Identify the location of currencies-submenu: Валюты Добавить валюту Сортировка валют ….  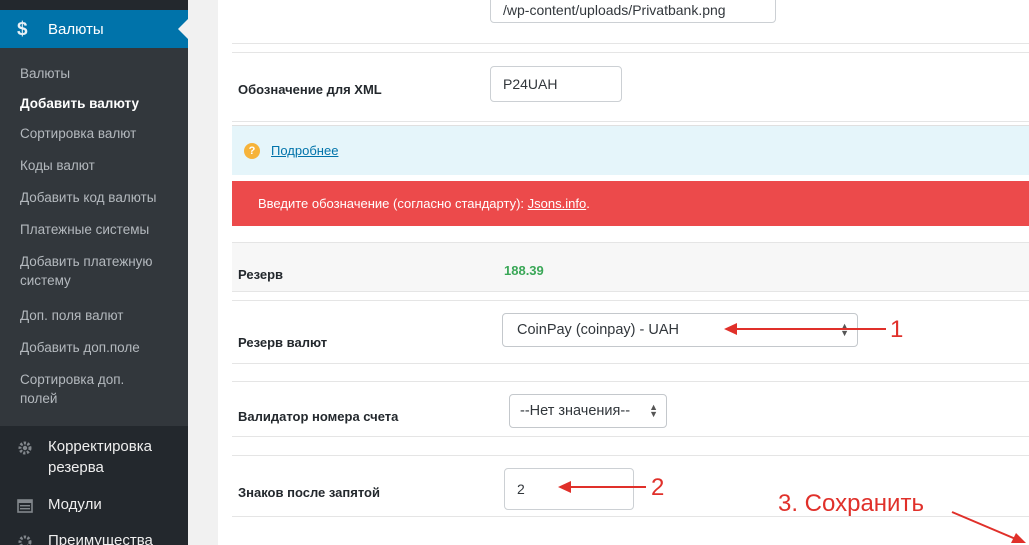
(94, 237).